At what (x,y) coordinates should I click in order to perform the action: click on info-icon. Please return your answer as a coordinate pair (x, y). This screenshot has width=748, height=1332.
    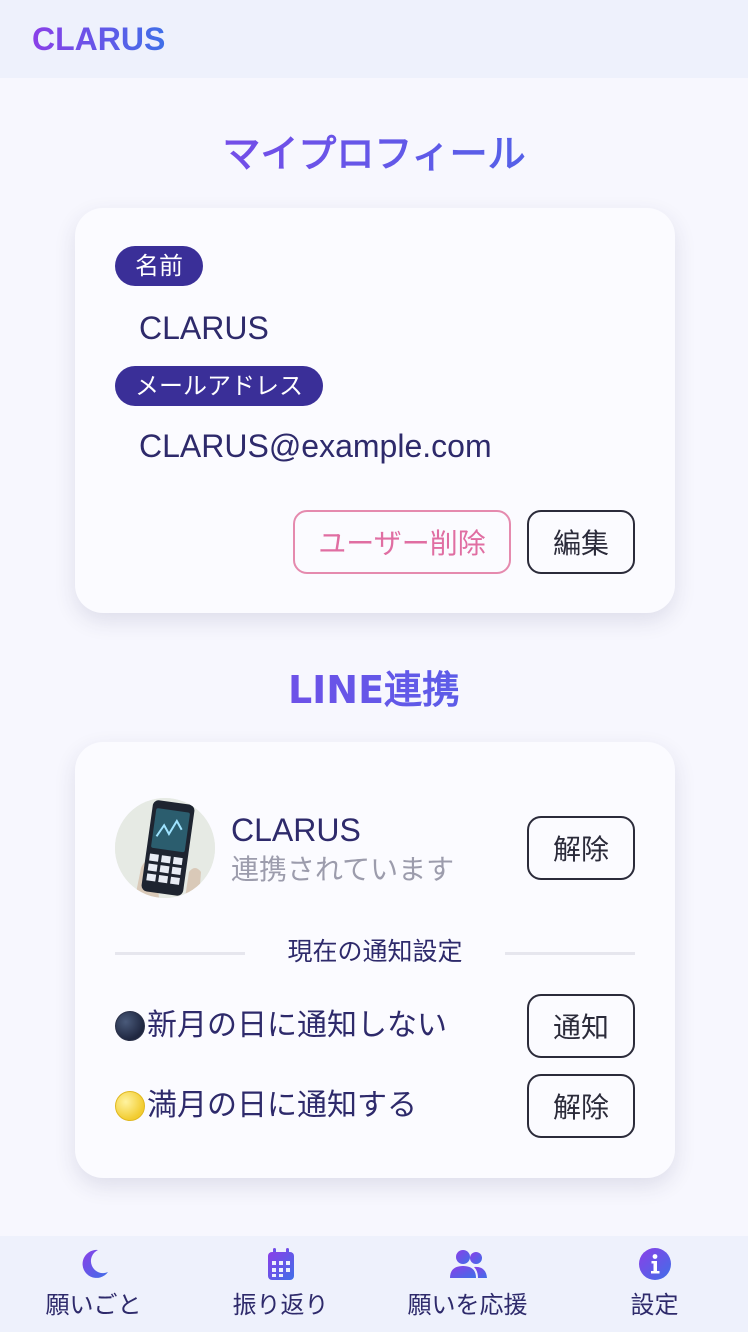
    Looking at the image, I should click on (654, 1264).